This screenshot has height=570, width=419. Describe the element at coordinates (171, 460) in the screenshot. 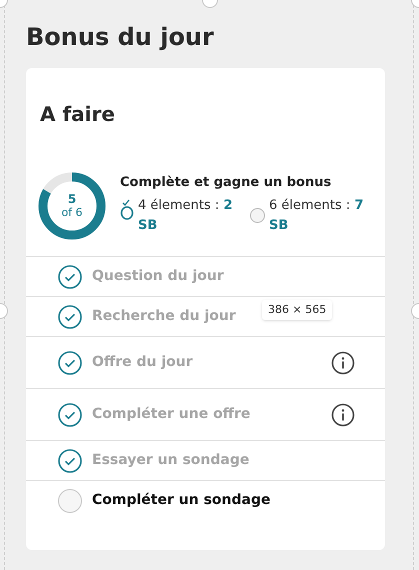

I see `task-label: Essayer un sondage` at that location.